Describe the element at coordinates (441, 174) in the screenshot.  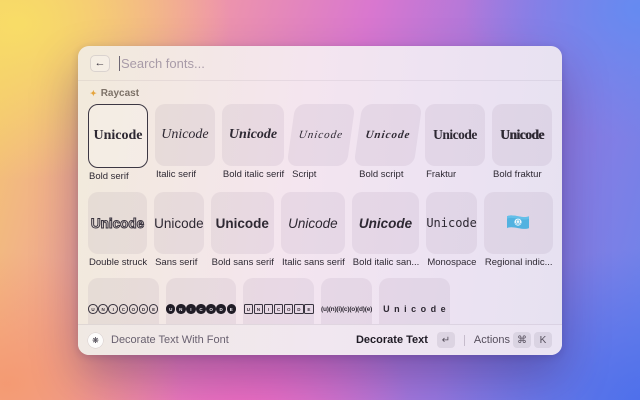
I see `font-tile-label: Fraktur` at that location.